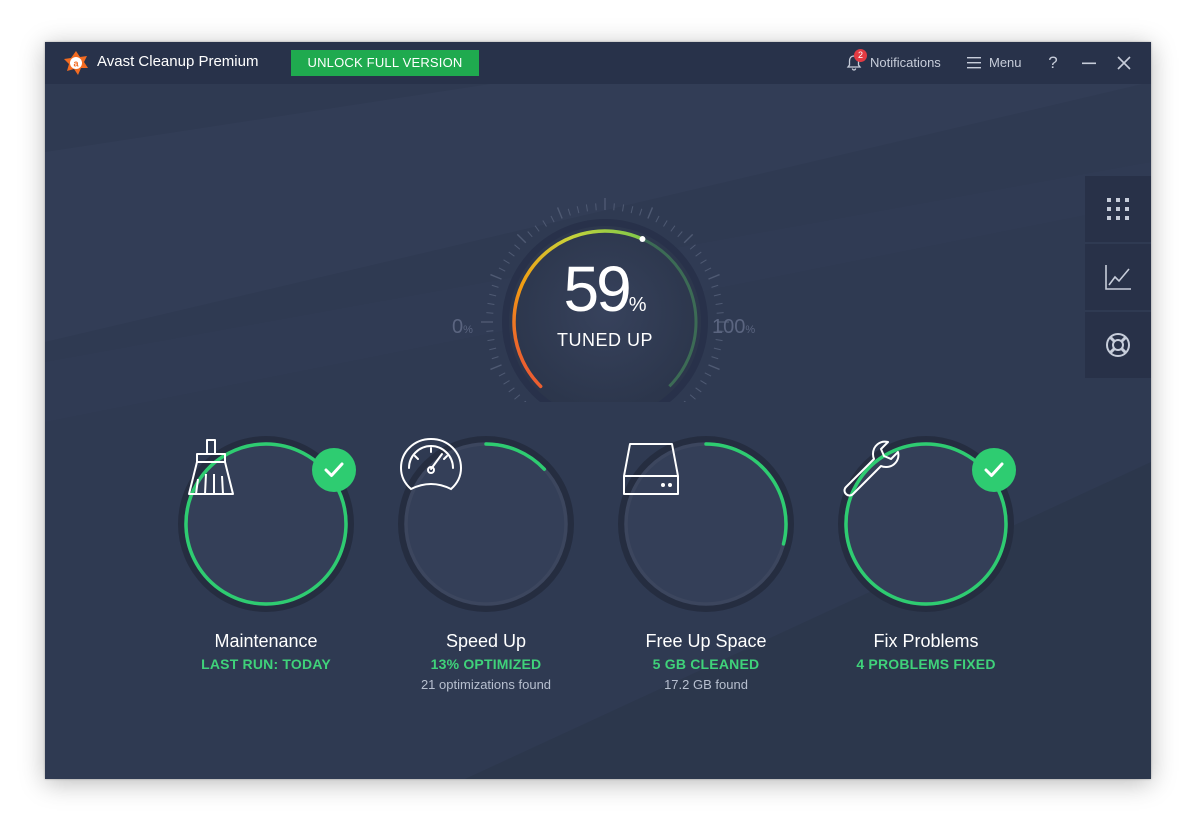  I want to click on gauge-min-value: 0, so click(458, 327).